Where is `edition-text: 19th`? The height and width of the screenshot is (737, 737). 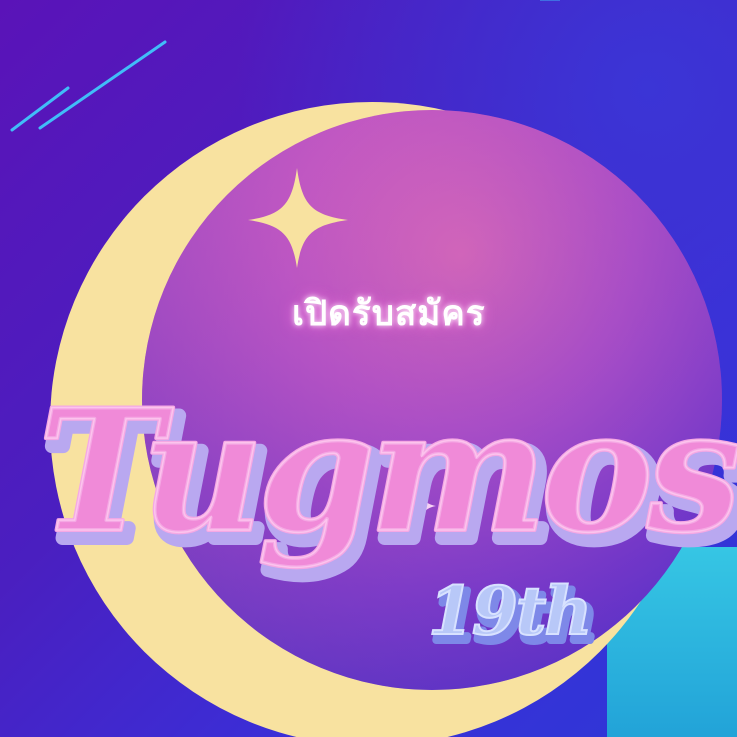 edition-text: 19th is located at coordinates (509, 611).